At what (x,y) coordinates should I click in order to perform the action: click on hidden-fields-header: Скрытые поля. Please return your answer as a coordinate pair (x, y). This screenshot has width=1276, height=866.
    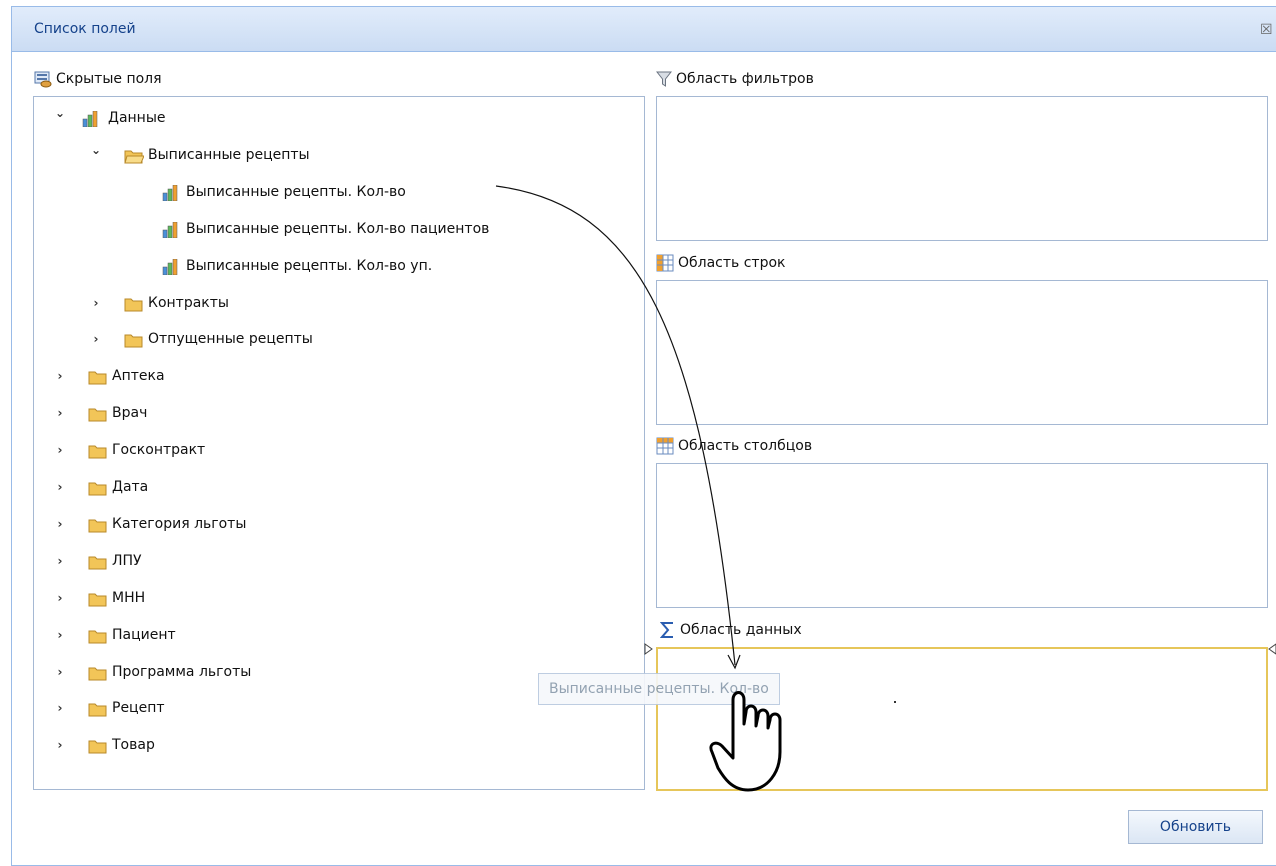
    Looking at the image, I should click on (98, 79).